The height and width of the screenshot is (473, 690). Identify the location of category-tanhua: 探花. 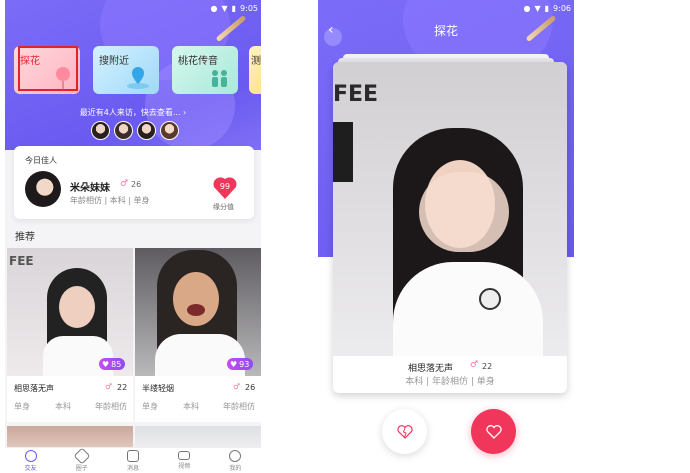
(47, 70).